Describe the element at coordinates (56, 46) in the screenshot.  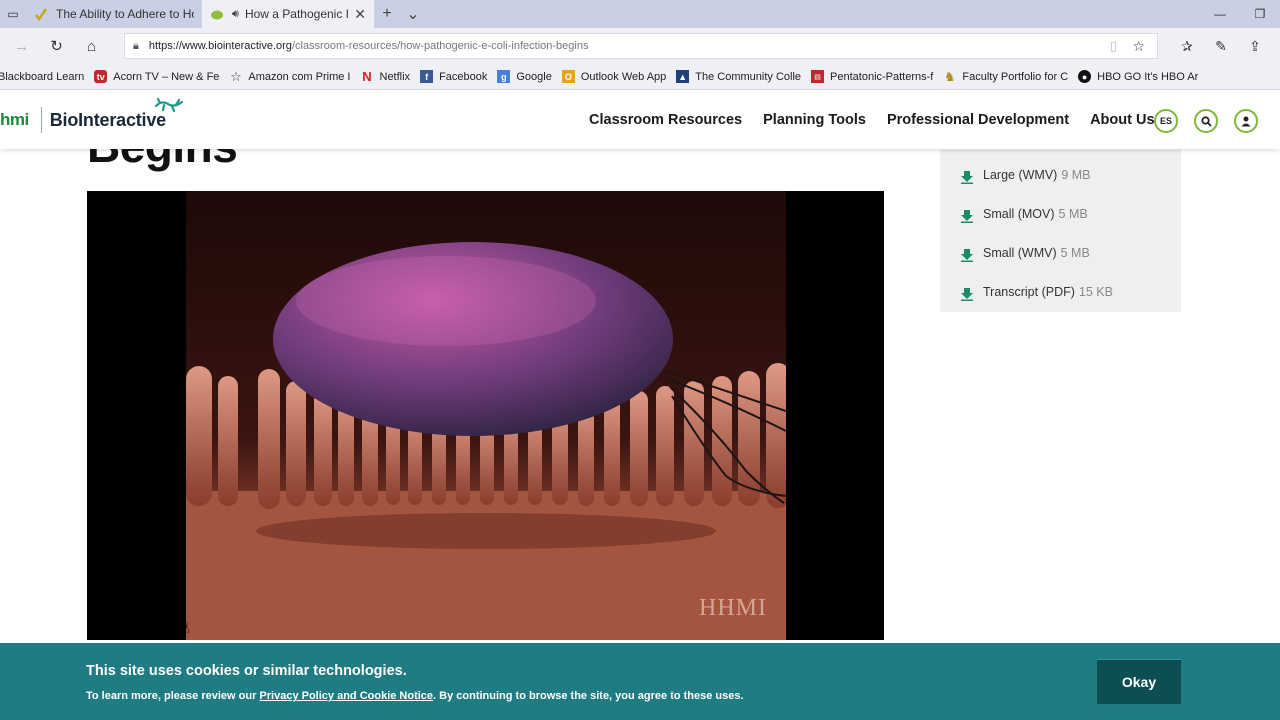
I see `refresh-icon: ↻` at that location.